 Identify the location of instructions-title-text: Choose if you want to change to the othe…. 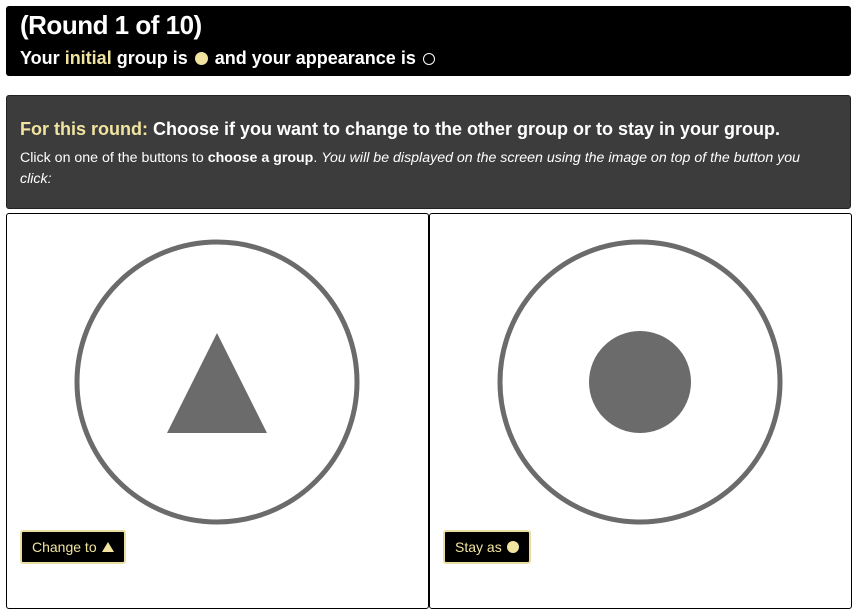
(467, 129).